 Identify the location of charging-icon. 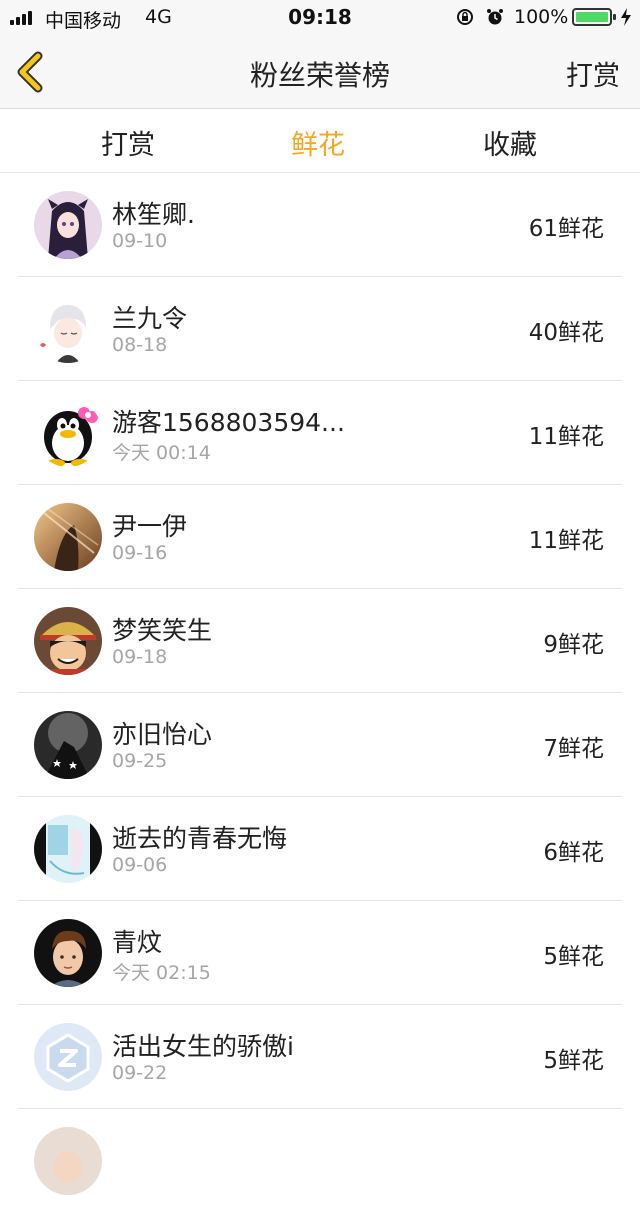
(626, 17).